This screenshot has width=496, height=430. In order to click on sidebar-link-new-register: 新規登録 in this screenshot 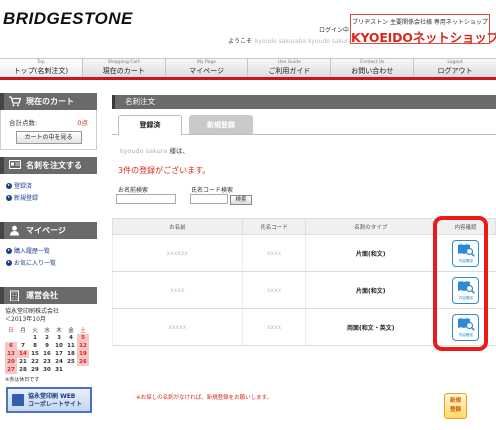, I will do `click(48, 197)`.